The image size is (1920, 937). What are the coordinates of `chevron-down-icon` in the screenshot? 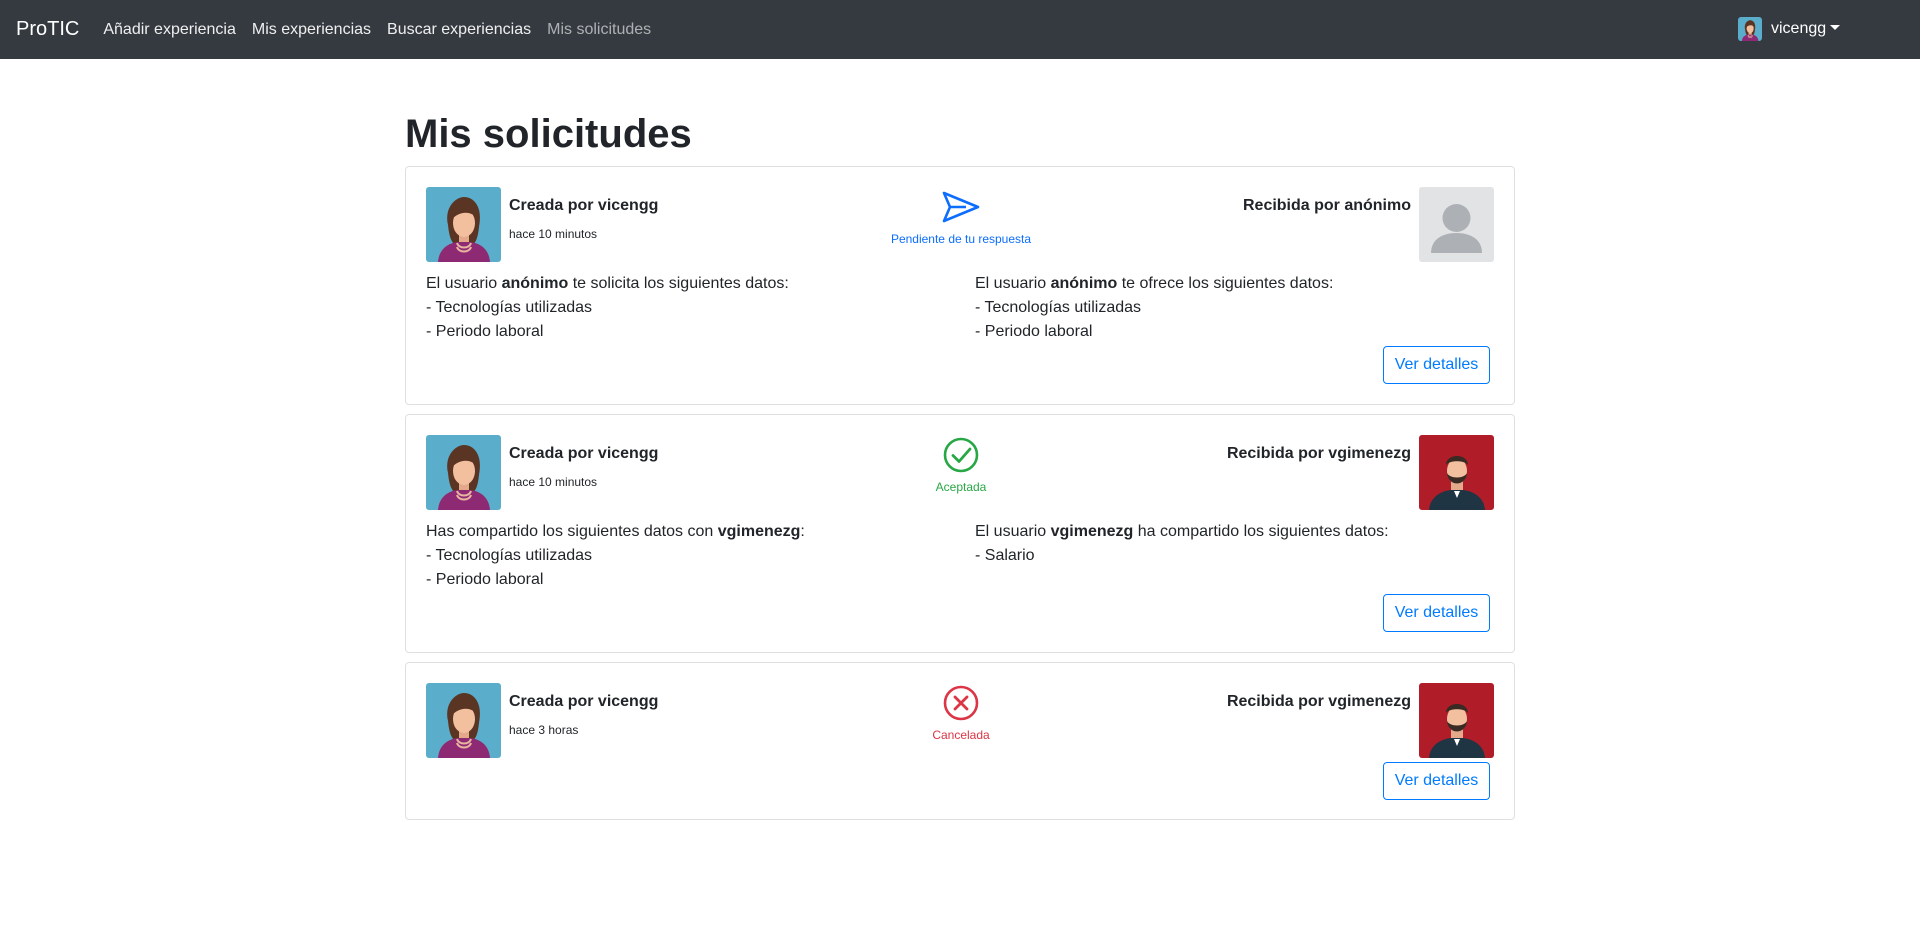 It's located at (1835, 27).